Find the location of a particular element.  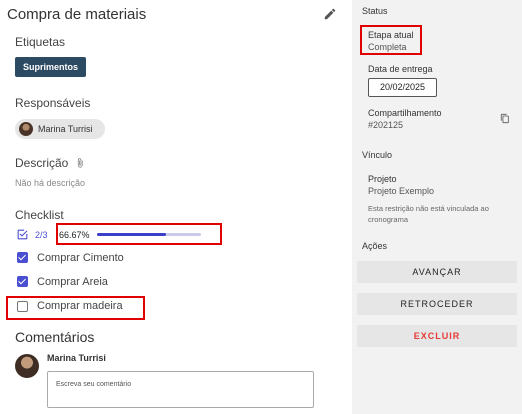

checklist-icon is located at coordinates (22, 234).